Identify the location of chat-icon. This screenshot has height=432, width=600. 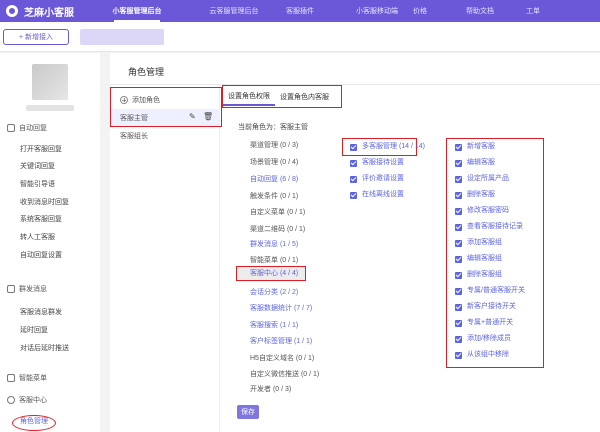
(11, 128).